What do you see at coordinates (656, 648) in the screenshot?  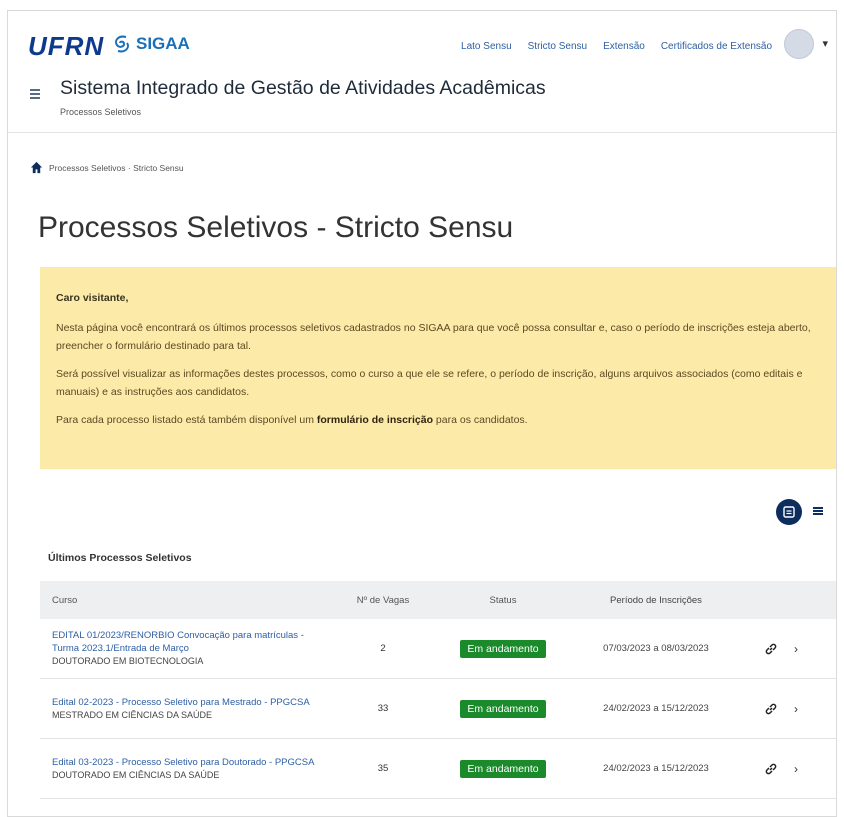 I see `periodo-value: 07/03/2023 a 08/03/2023` at bounding box center [656, 648].